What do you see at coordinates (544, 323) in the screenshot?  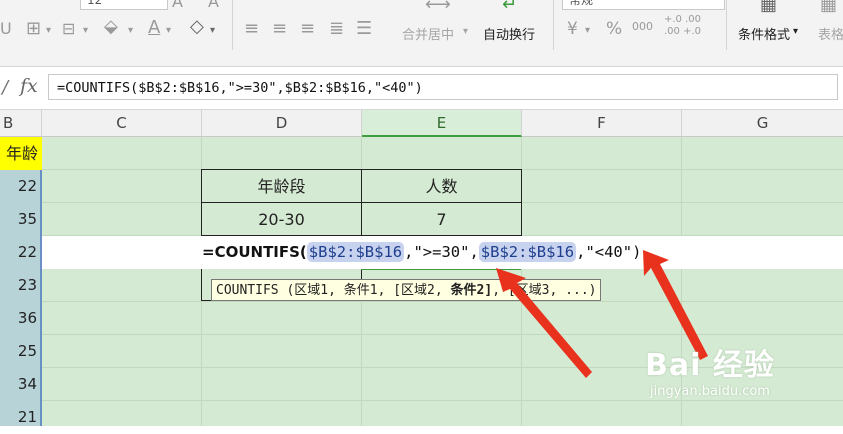 I see `red-arrow-icon` at bounding box center [544, 323].